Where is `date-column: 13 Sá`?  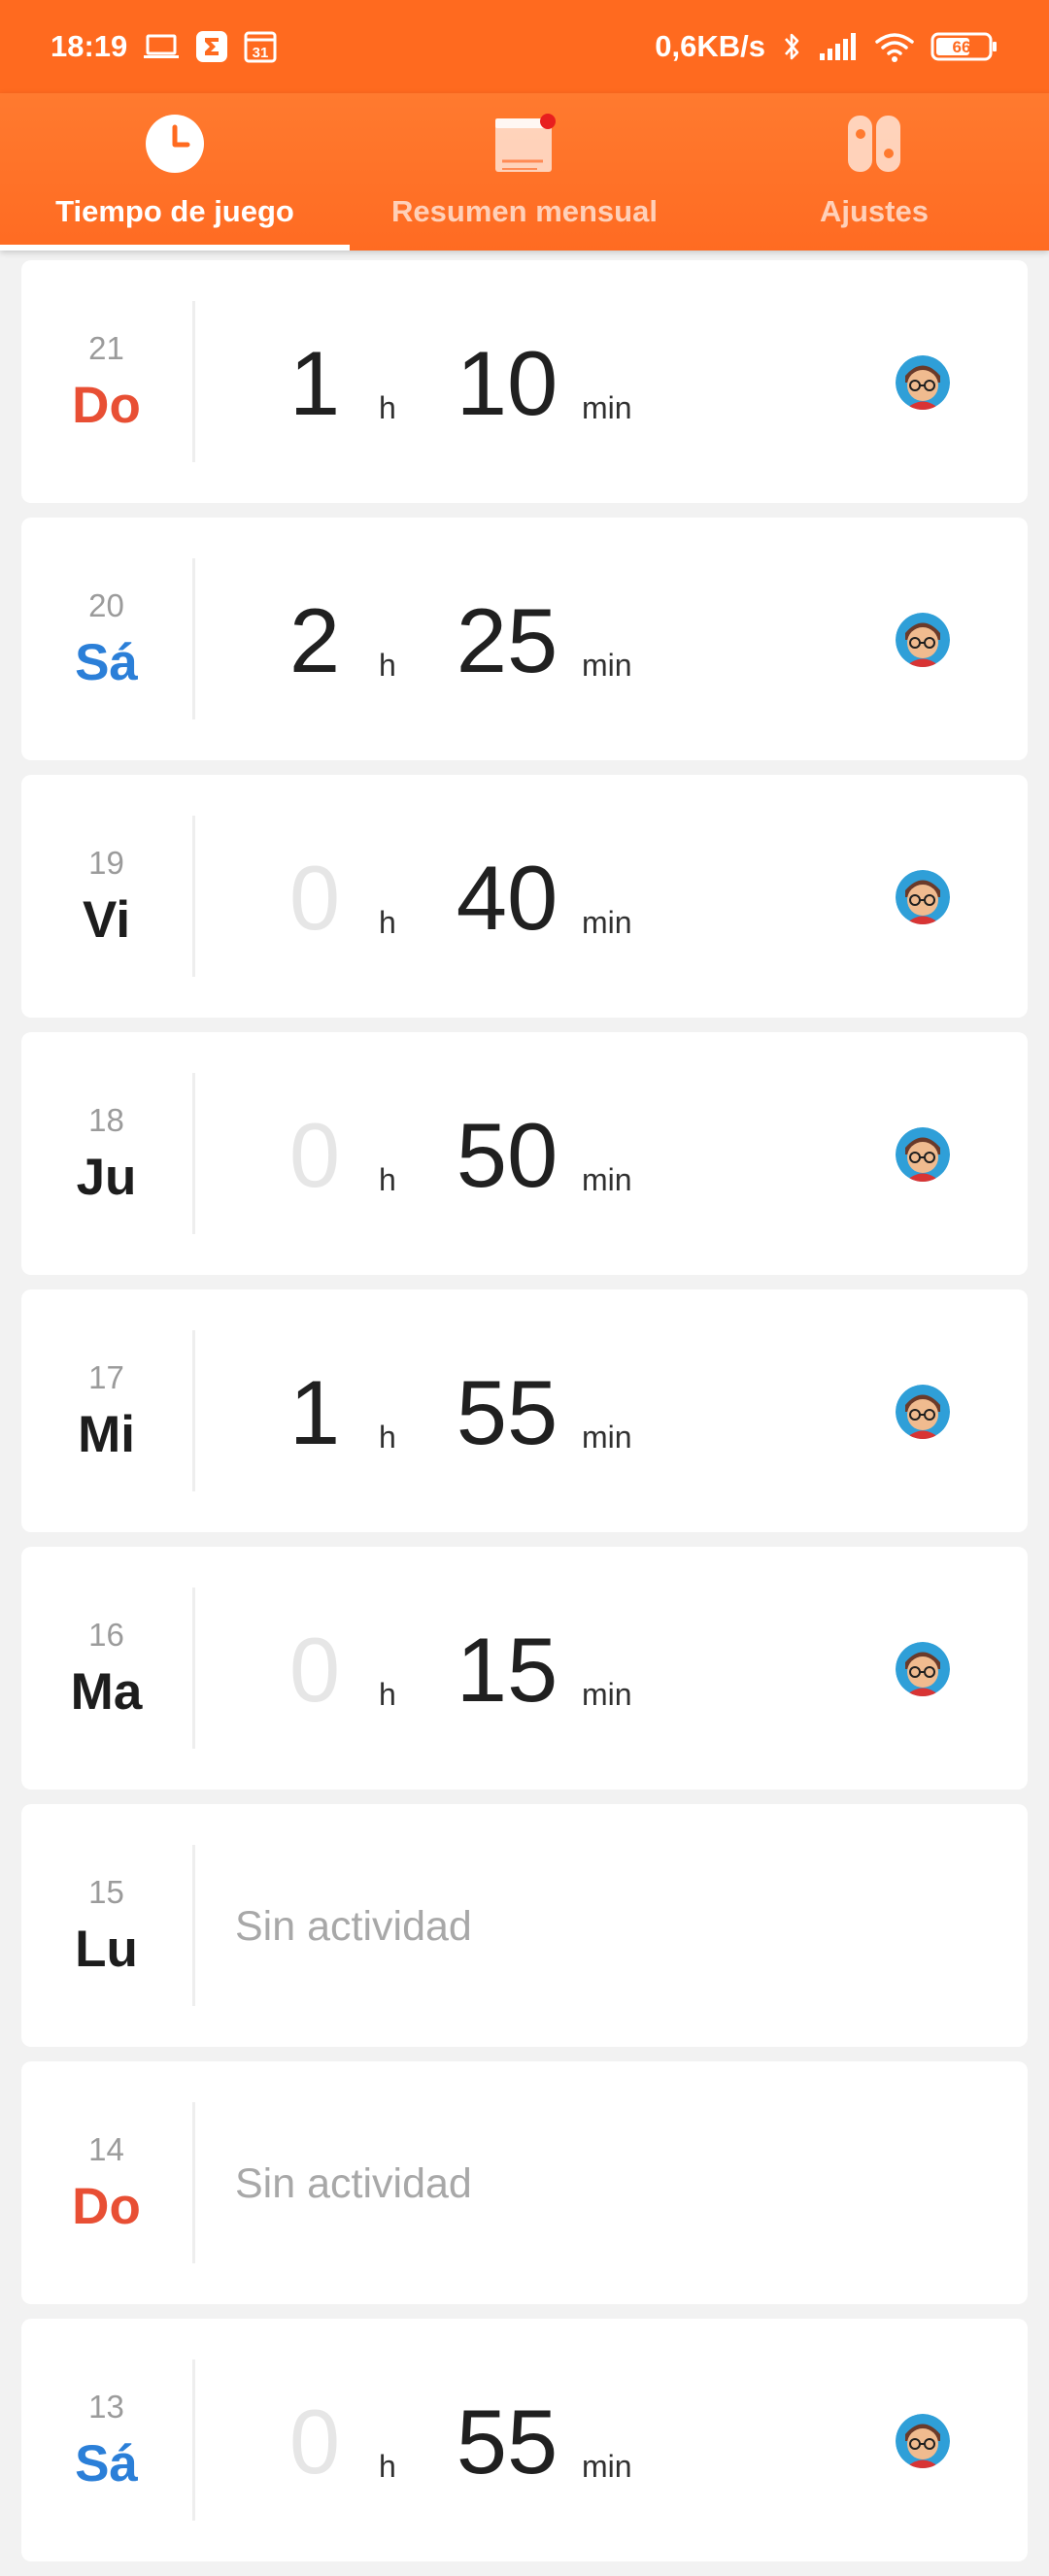
date-column: 13 Sá is located at coordinates (106, 2440).